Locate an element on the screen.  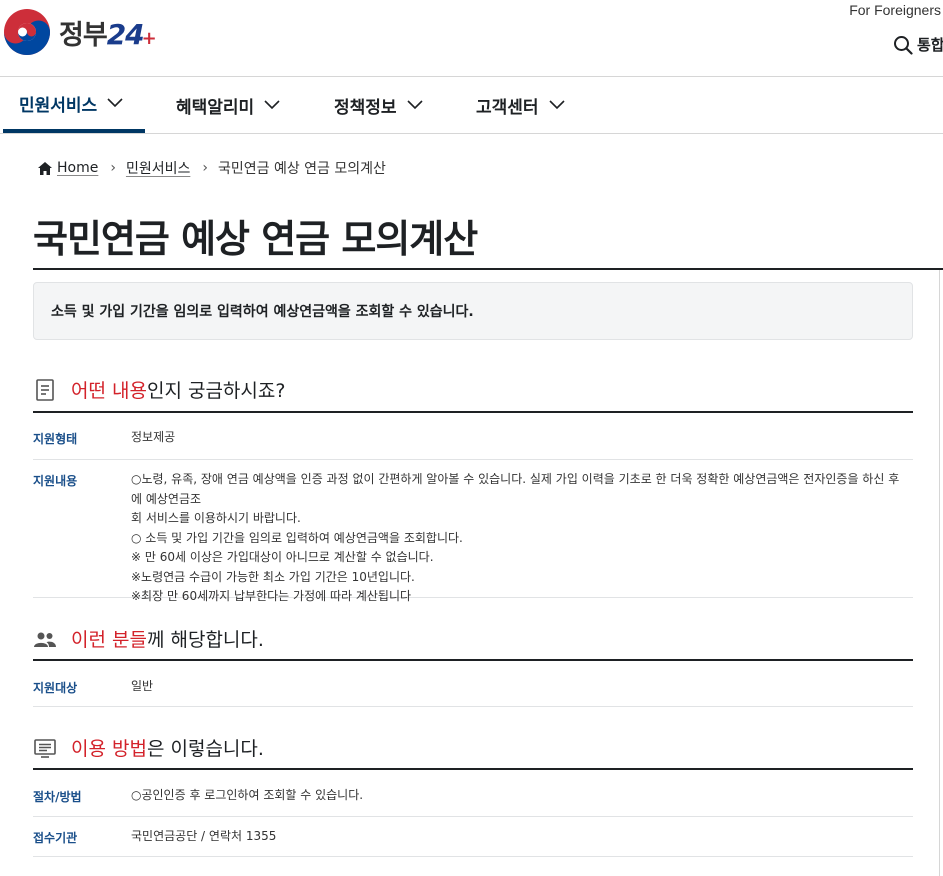
gnb-item-label: 정책정보 is located at coordinates (365, 107).